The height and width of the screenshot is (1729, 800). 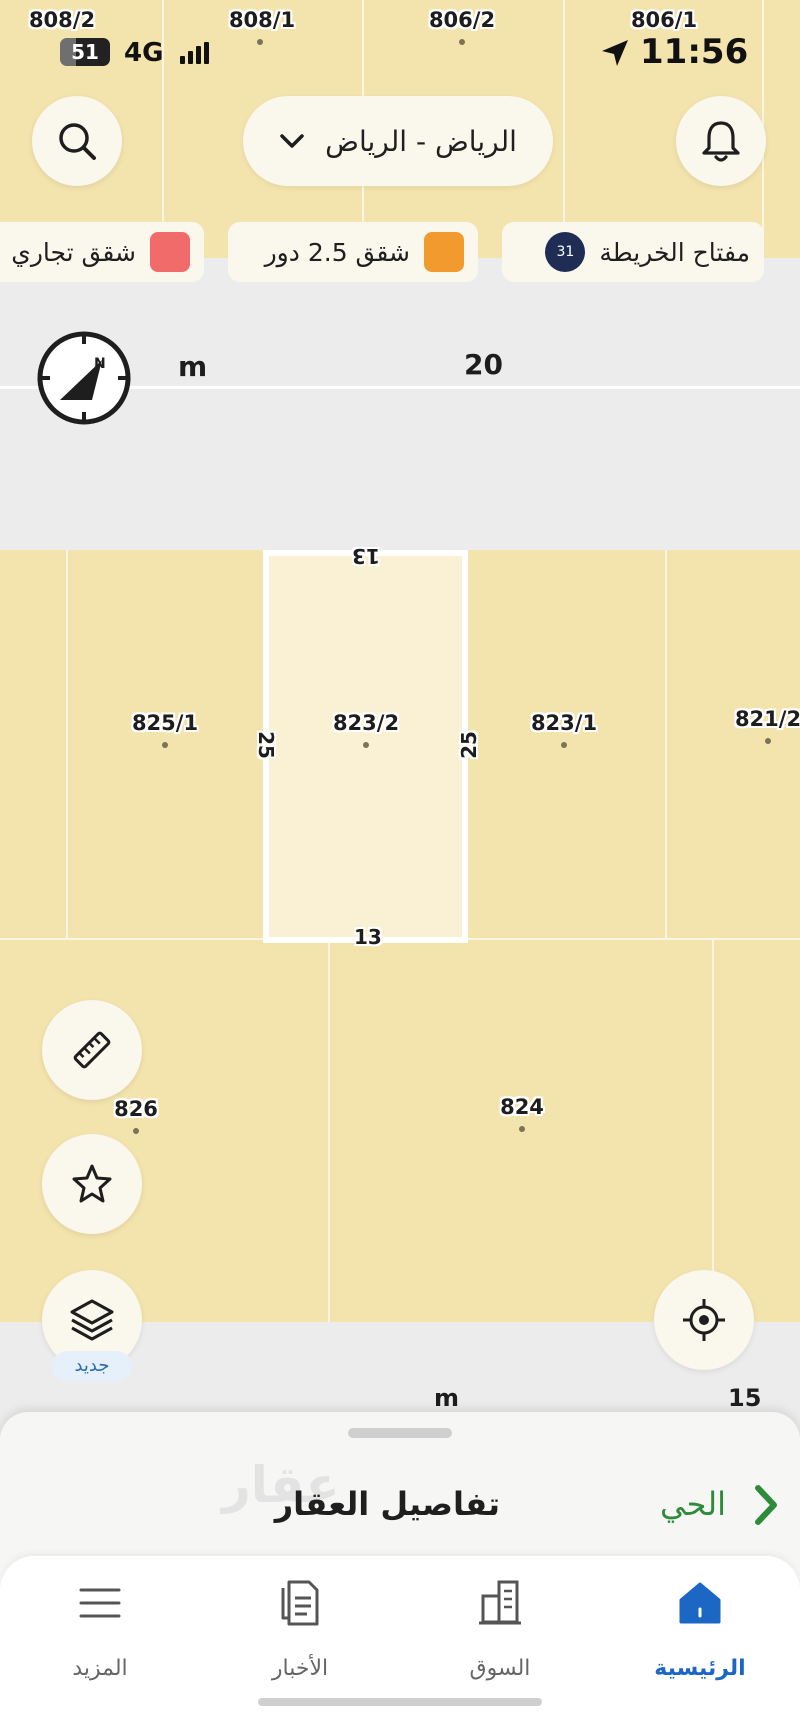 I want to click on road-width-label: 15, so click(x=745, y=1398).